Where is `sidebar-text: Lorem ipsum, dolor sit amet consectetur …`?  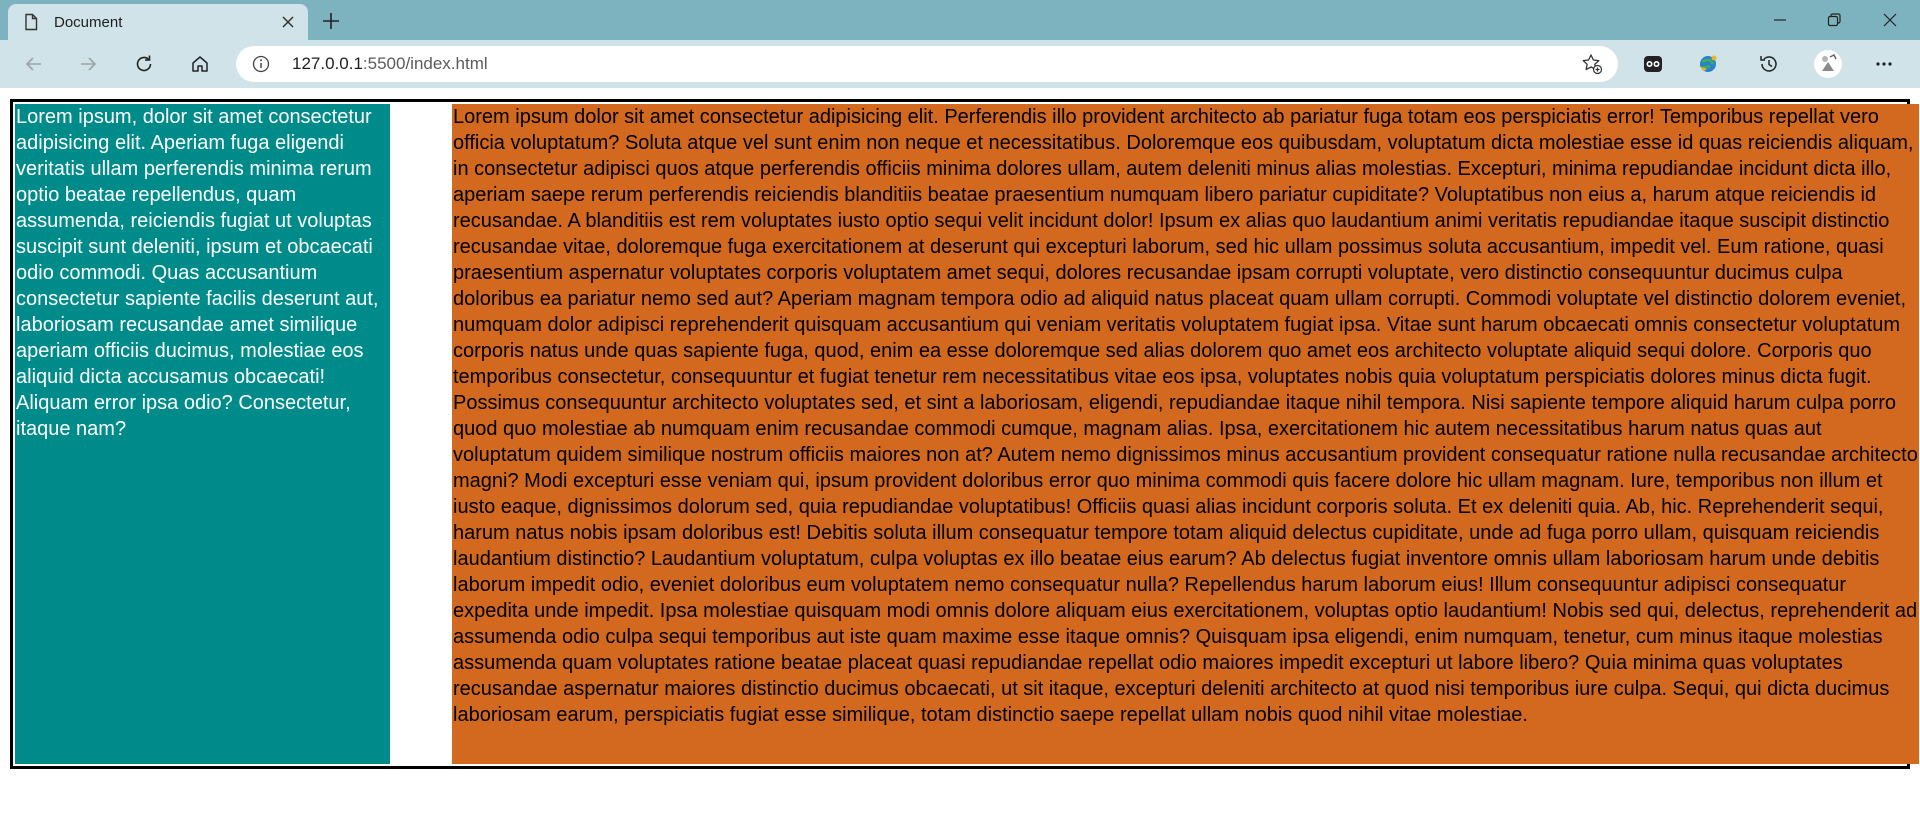 sidebar-text: Lorem ipsum, dolor sit amet consectetur … is located at coordinates (197, 273).